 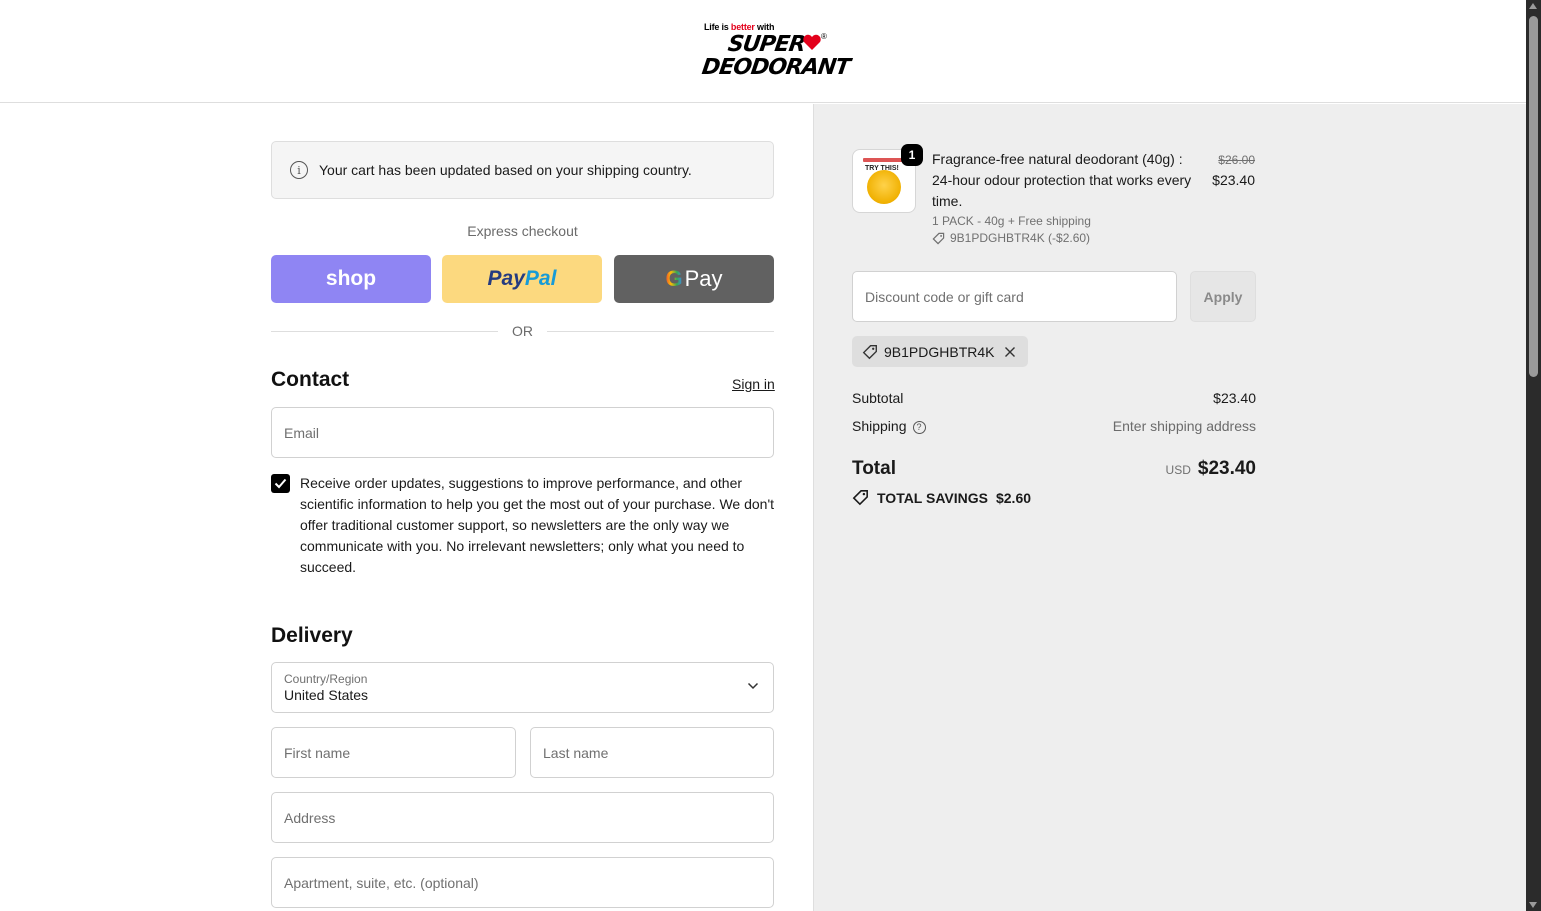 I want to click on brand-name-line2: DEODORANT, so click(x=776, y=67).